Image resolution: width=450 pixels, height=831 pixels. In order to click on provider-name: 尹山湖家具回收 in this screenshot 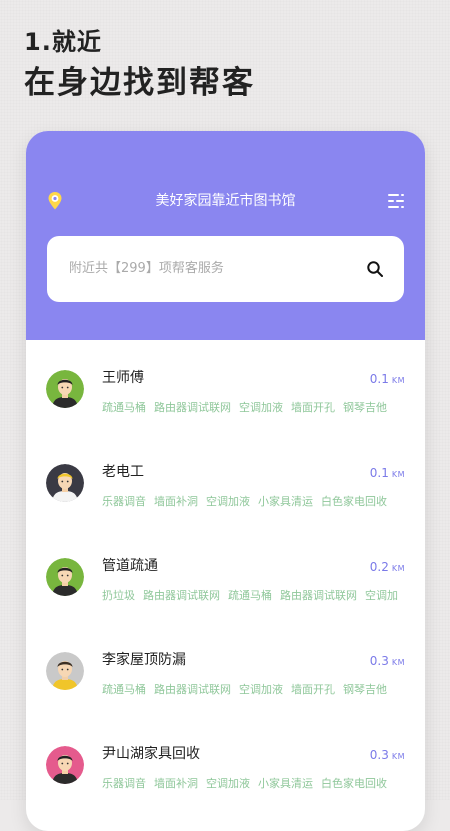, I will do `click(151, 754)`.